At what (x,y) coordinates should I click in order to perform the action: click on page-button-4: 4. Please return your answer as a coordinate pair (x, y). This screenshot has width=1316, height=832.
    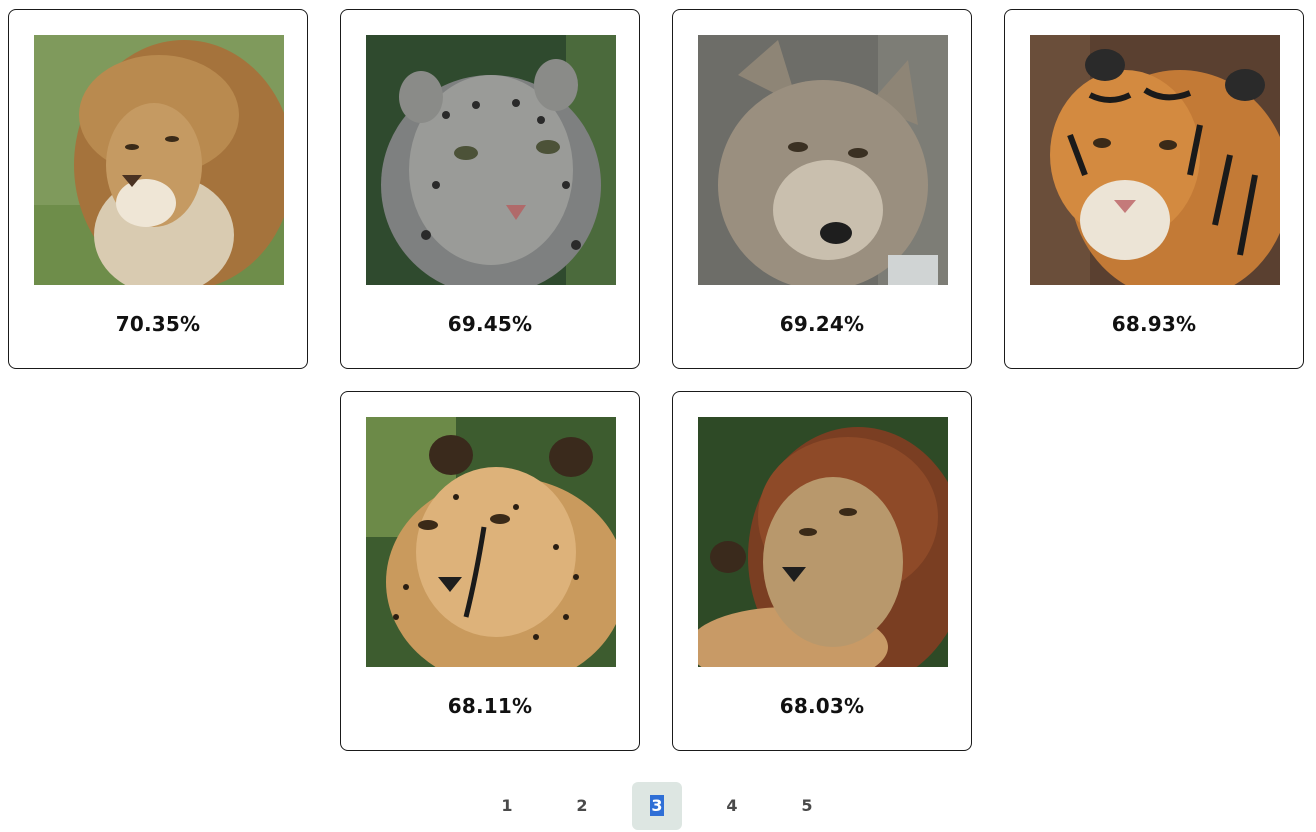
    Looking at the image, I should click on (732, 806).